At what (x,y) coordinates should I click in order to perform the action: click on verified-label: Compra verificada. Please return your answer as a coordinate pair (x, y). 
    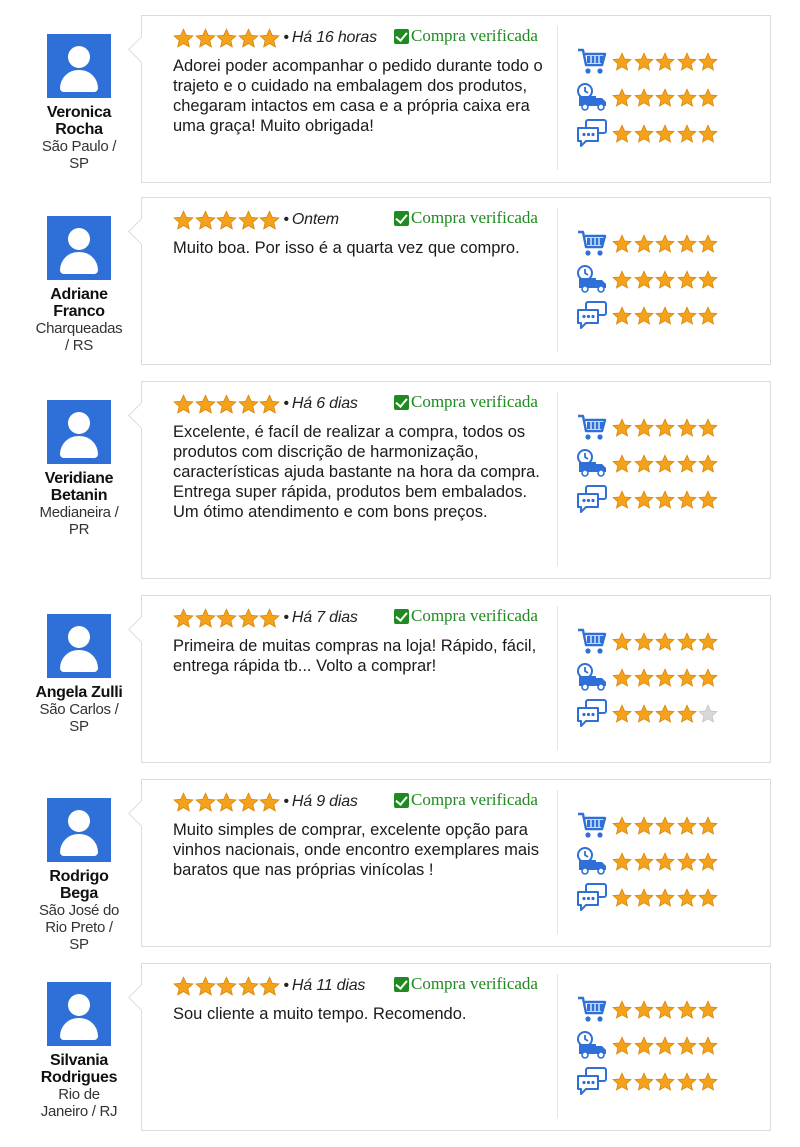
    Looking at the image, I should click on (474, 799).